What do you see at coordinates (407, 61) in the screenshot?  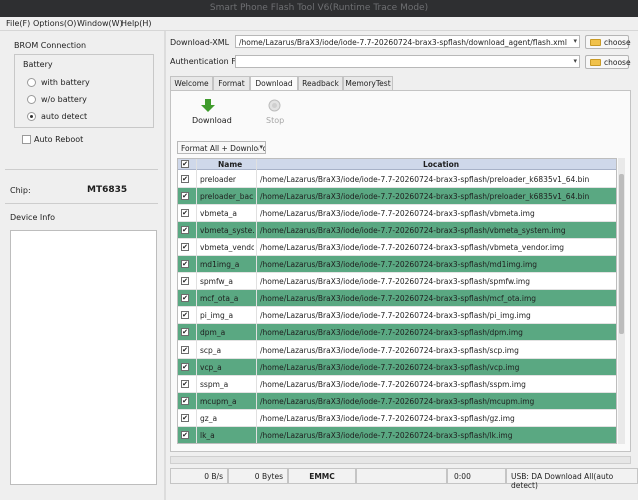 I see `auth-file-field: ▾` at bounding box center [407, 61].